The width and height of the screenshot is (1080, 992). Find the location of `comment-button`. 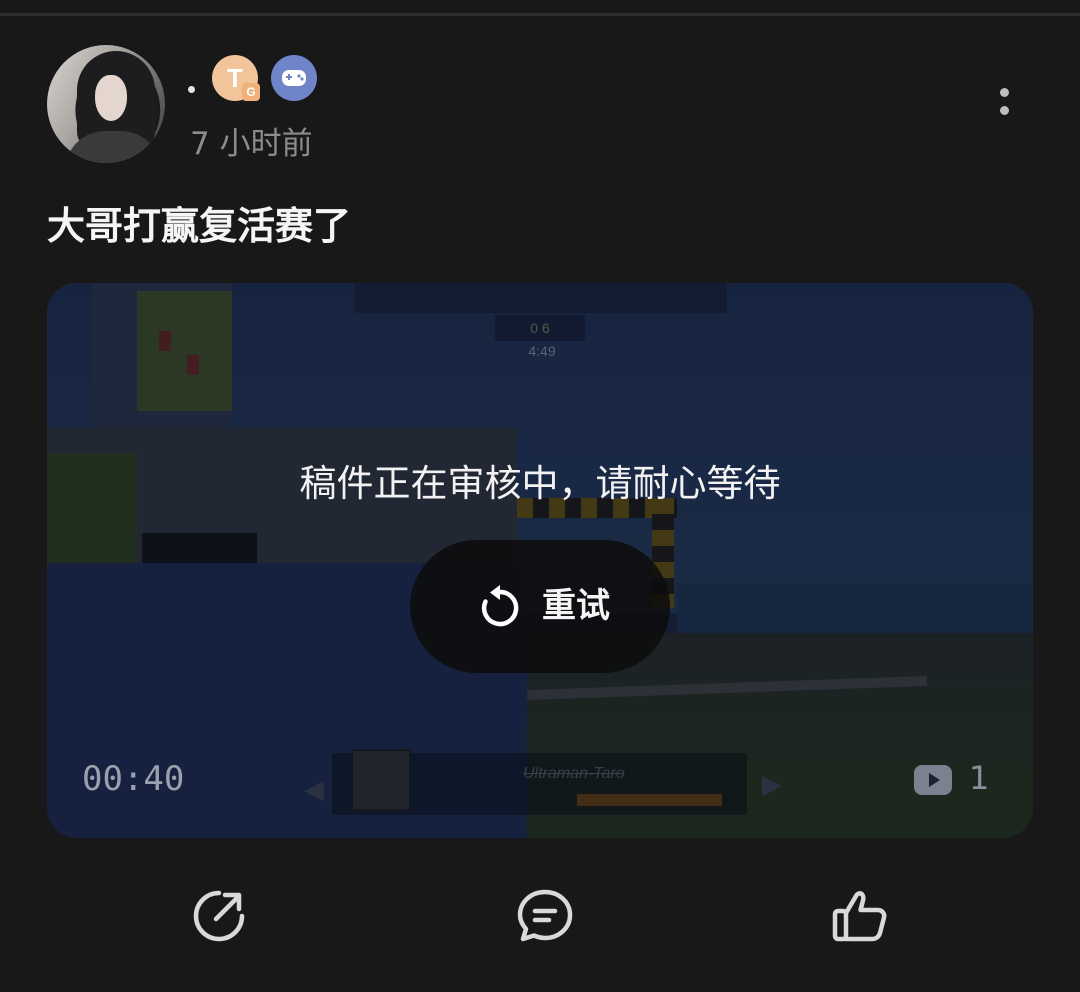

comment-button is located at coordinates (545, 916).